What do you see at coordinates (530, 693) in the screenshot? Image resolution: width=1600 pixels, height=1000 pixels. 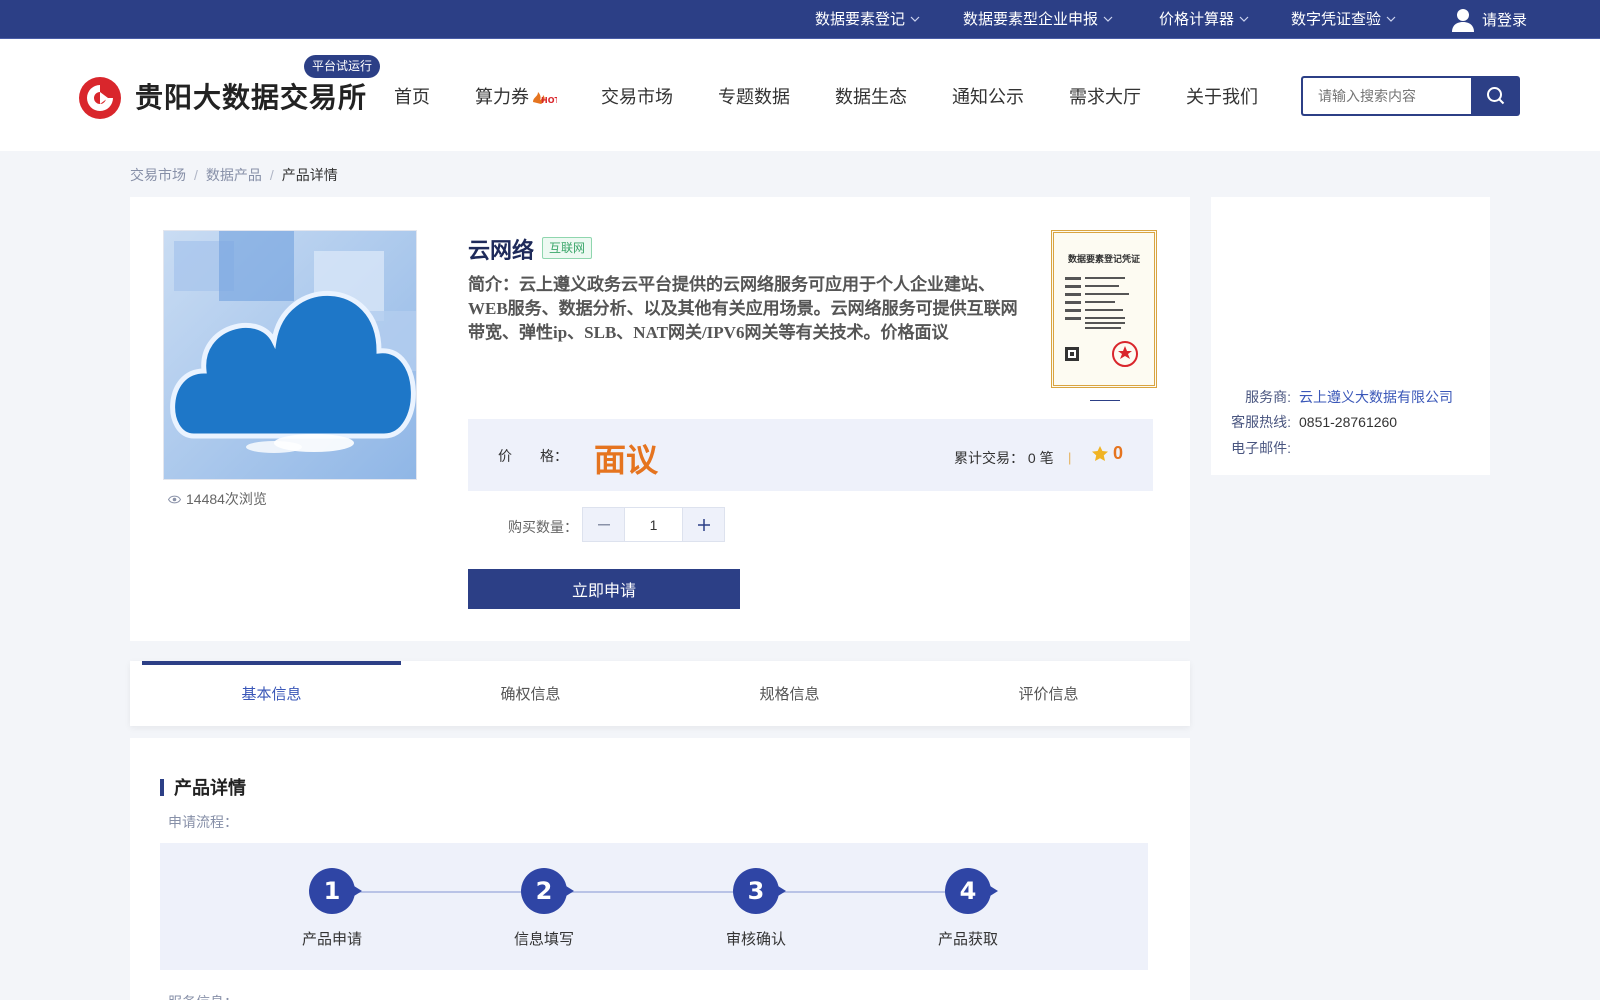 I see `tab-rights-info: 确权信息` at bounding box center [530, 693].